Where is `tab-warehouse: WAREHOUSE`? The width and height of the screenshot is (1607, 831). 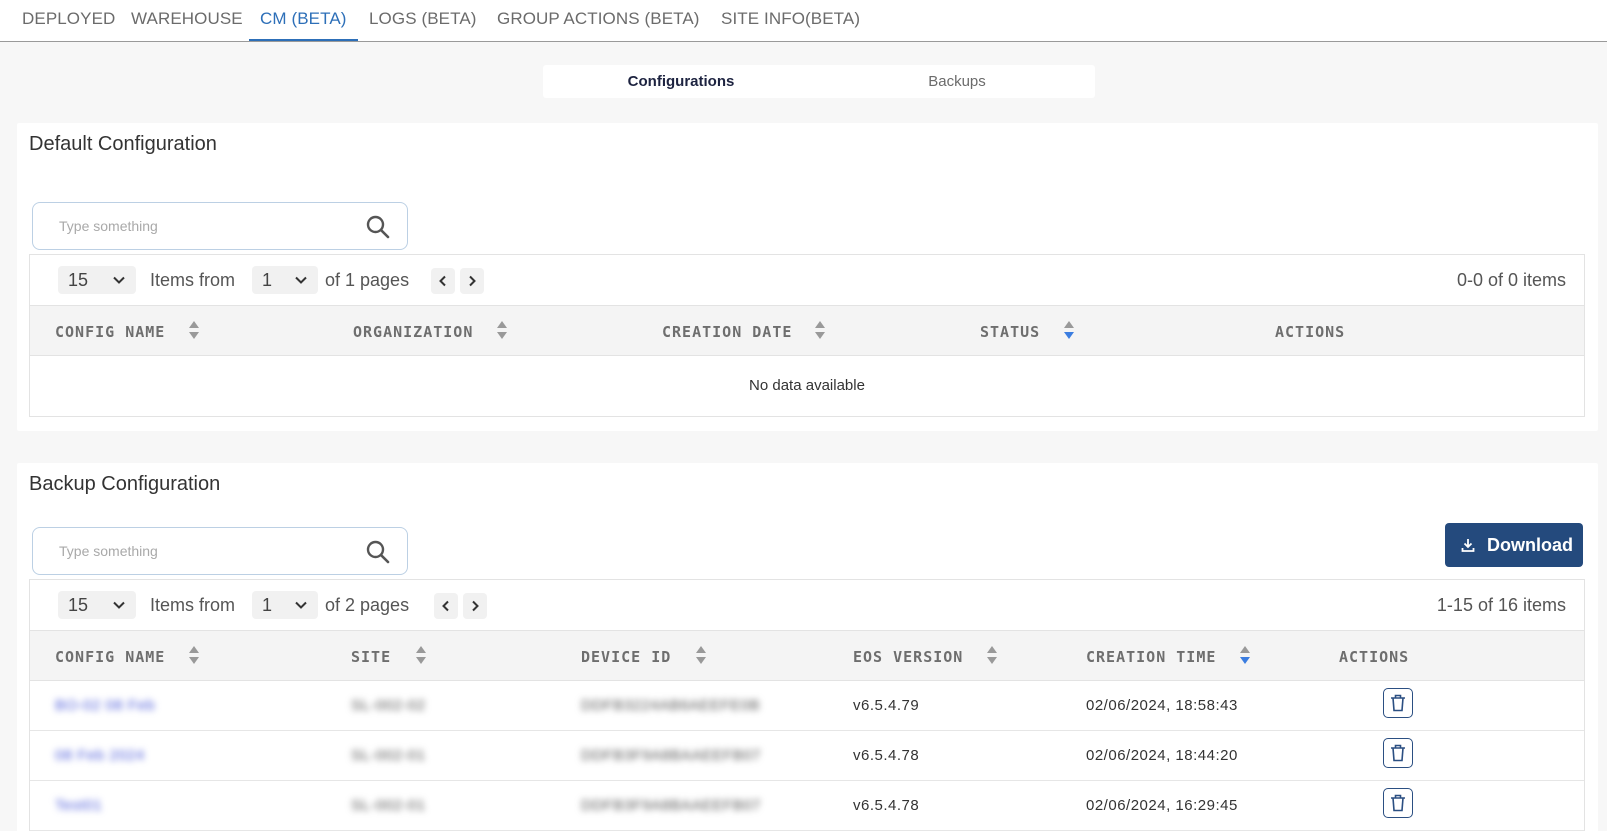
tab-warehouse: WAREHOUSE is located at coordinates (187, 20).